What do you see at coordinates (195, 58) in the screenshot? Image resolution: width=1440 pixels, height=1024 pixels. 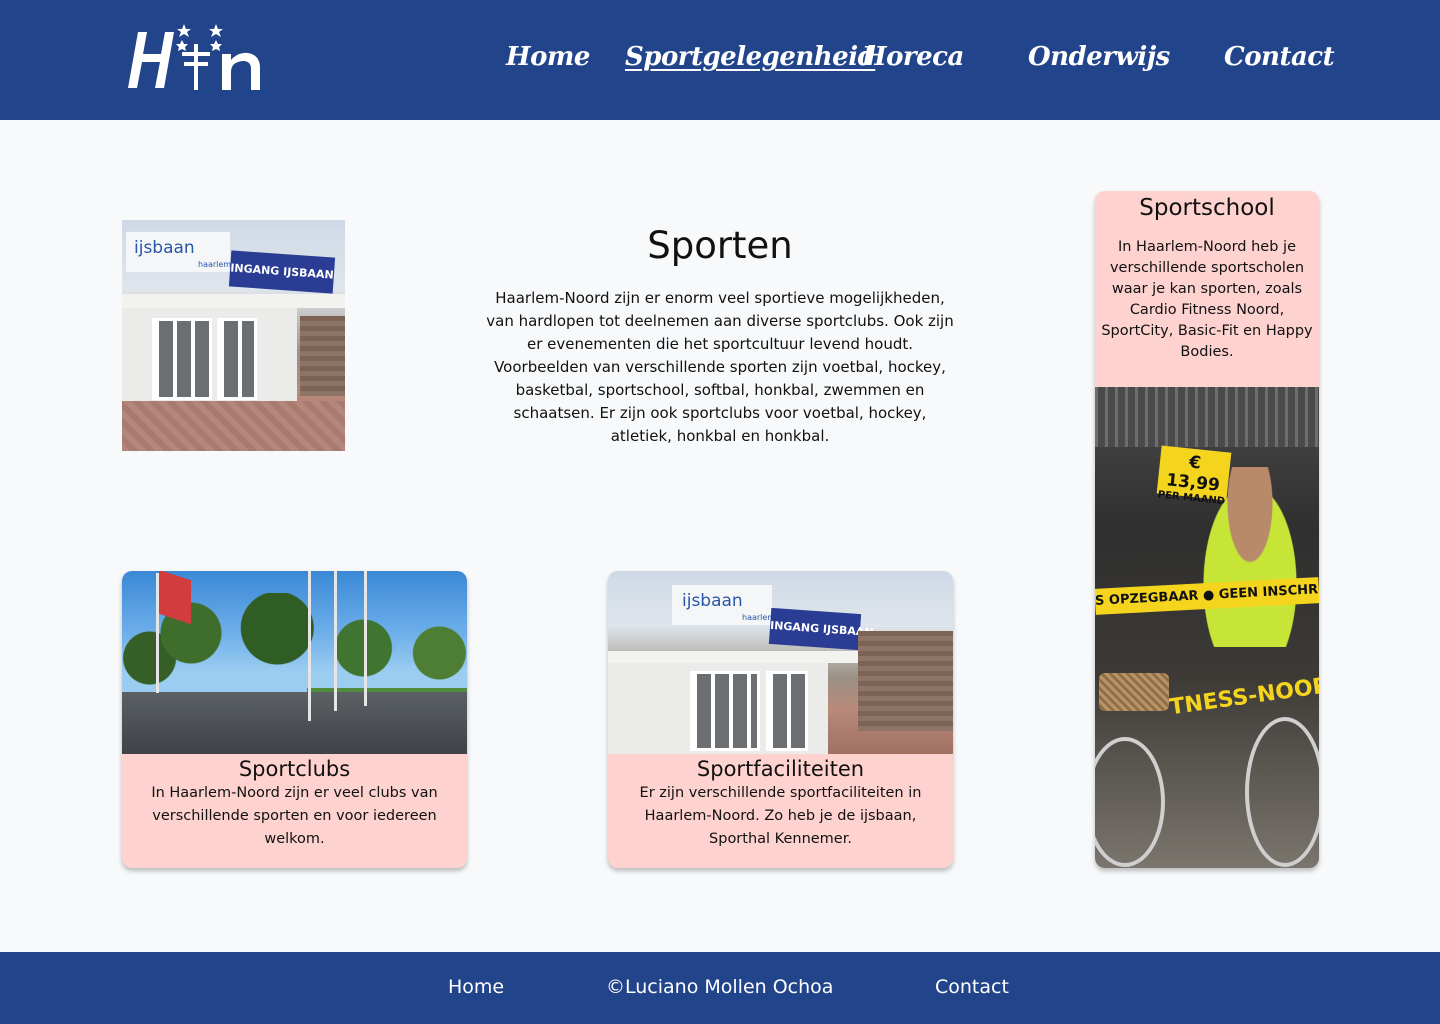 I see `site-logo` at bounding box center [195, 58].